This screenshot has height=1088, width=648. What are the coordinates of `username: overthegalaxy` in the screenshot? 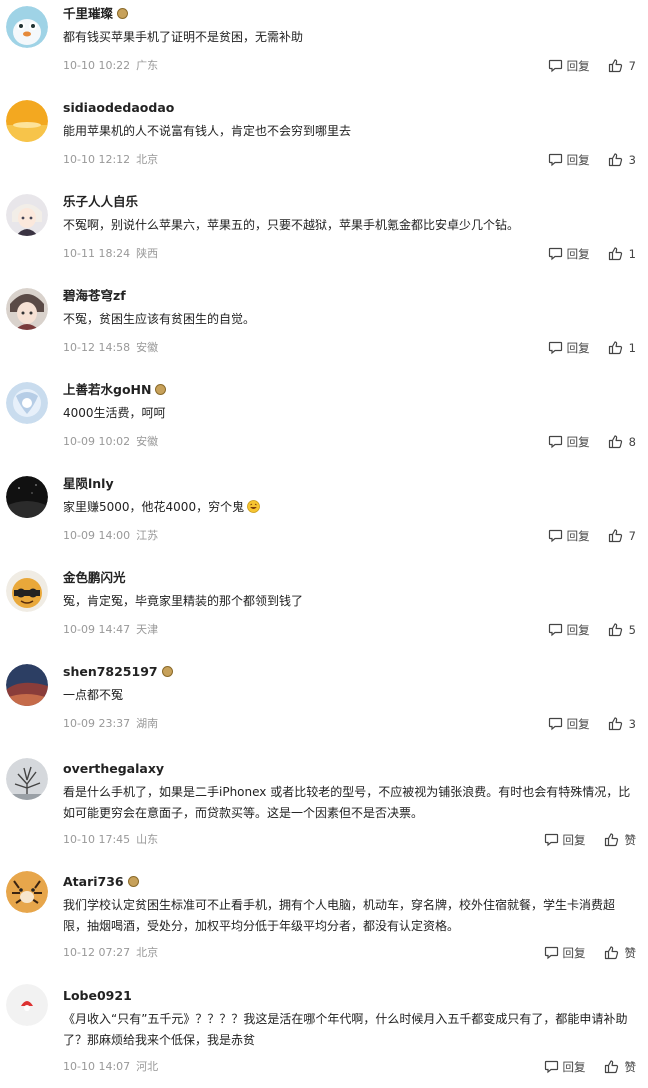 It's located at (113, 769).